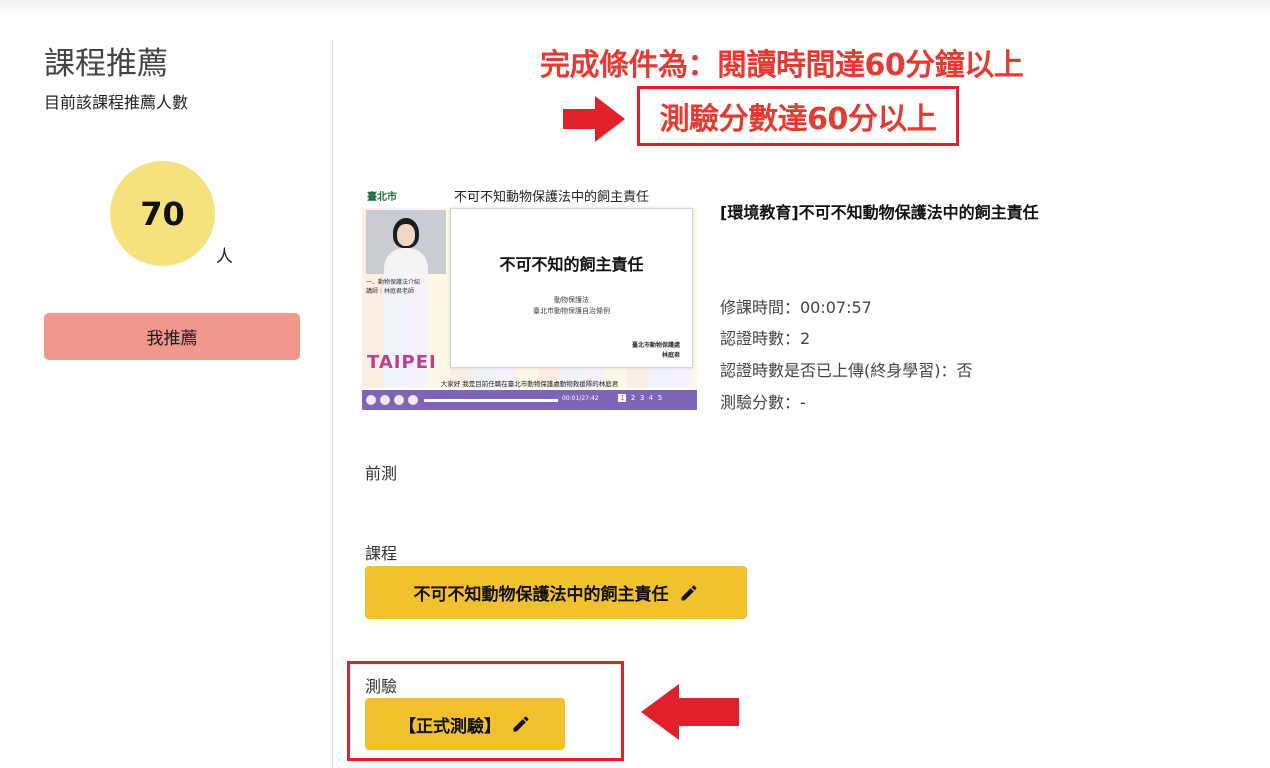  Describe the element at coordinates (413, 400) in the screenshot. I see `rewind-icon` at that location.